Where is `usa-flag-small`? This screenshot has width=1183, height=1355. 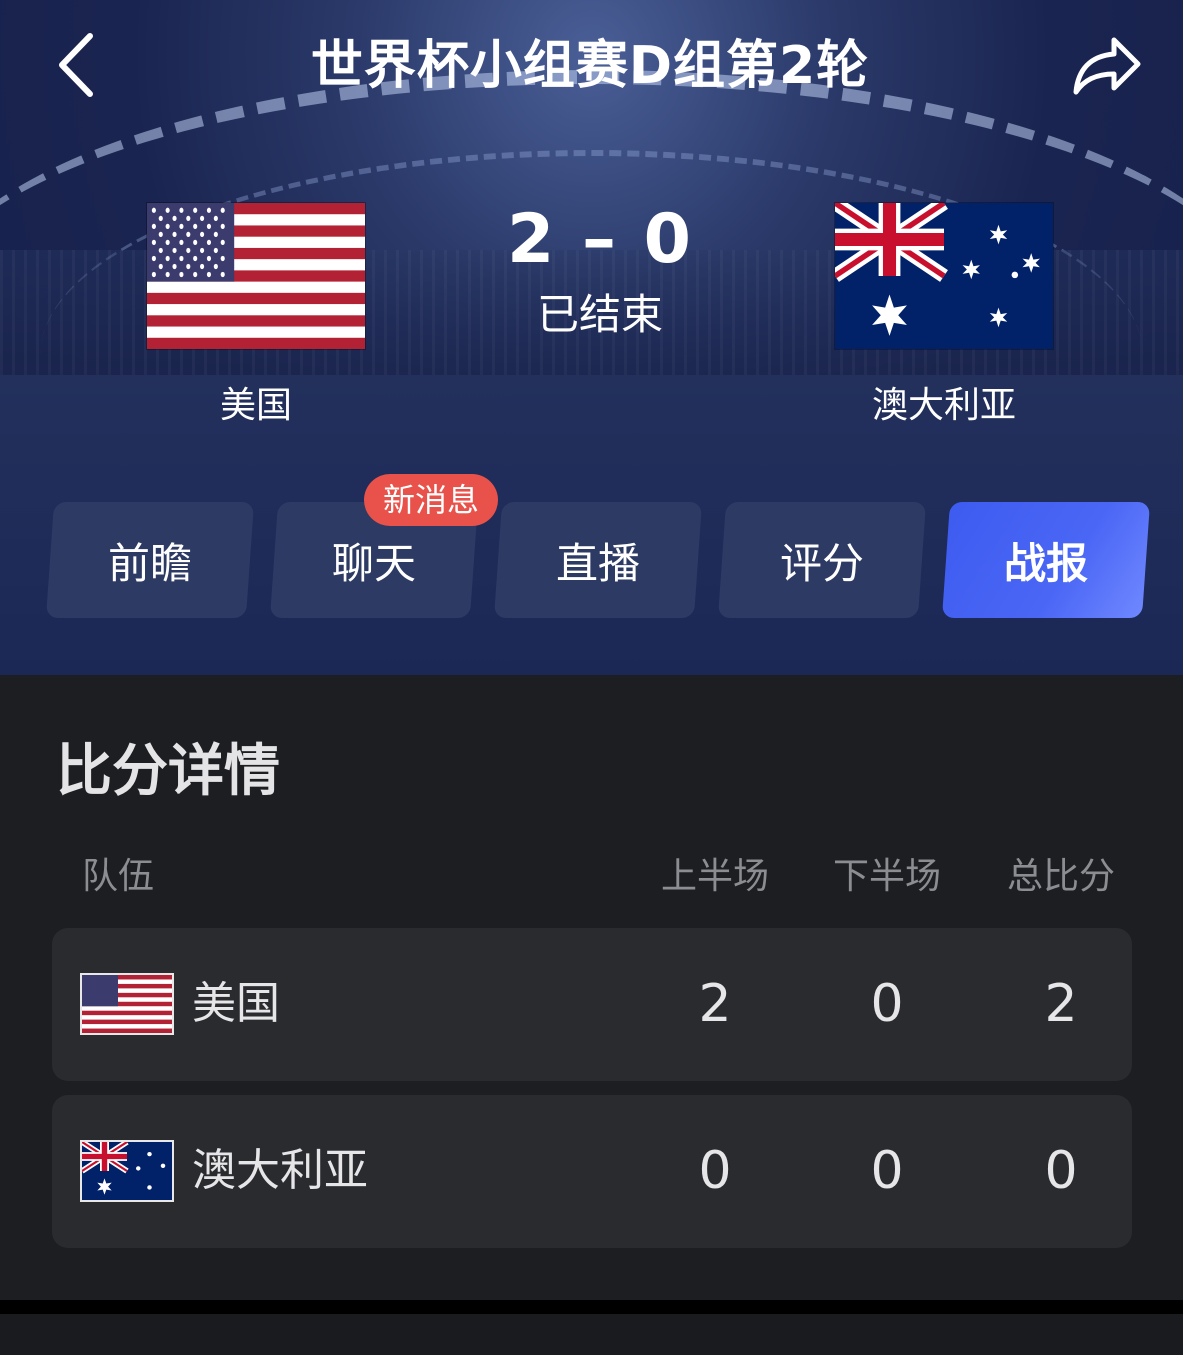 usa-flag-small is located at coordinates (127, 1004).